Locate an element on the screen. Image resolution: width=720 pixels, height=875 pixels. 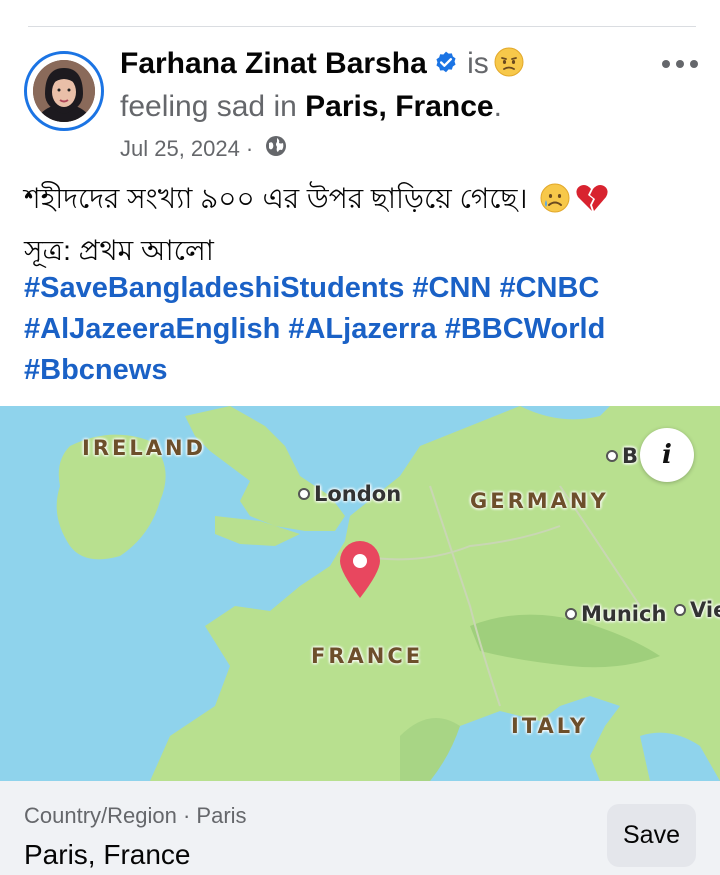
hashtag-link: #Bbcnews is located at coordinates (95, 370).